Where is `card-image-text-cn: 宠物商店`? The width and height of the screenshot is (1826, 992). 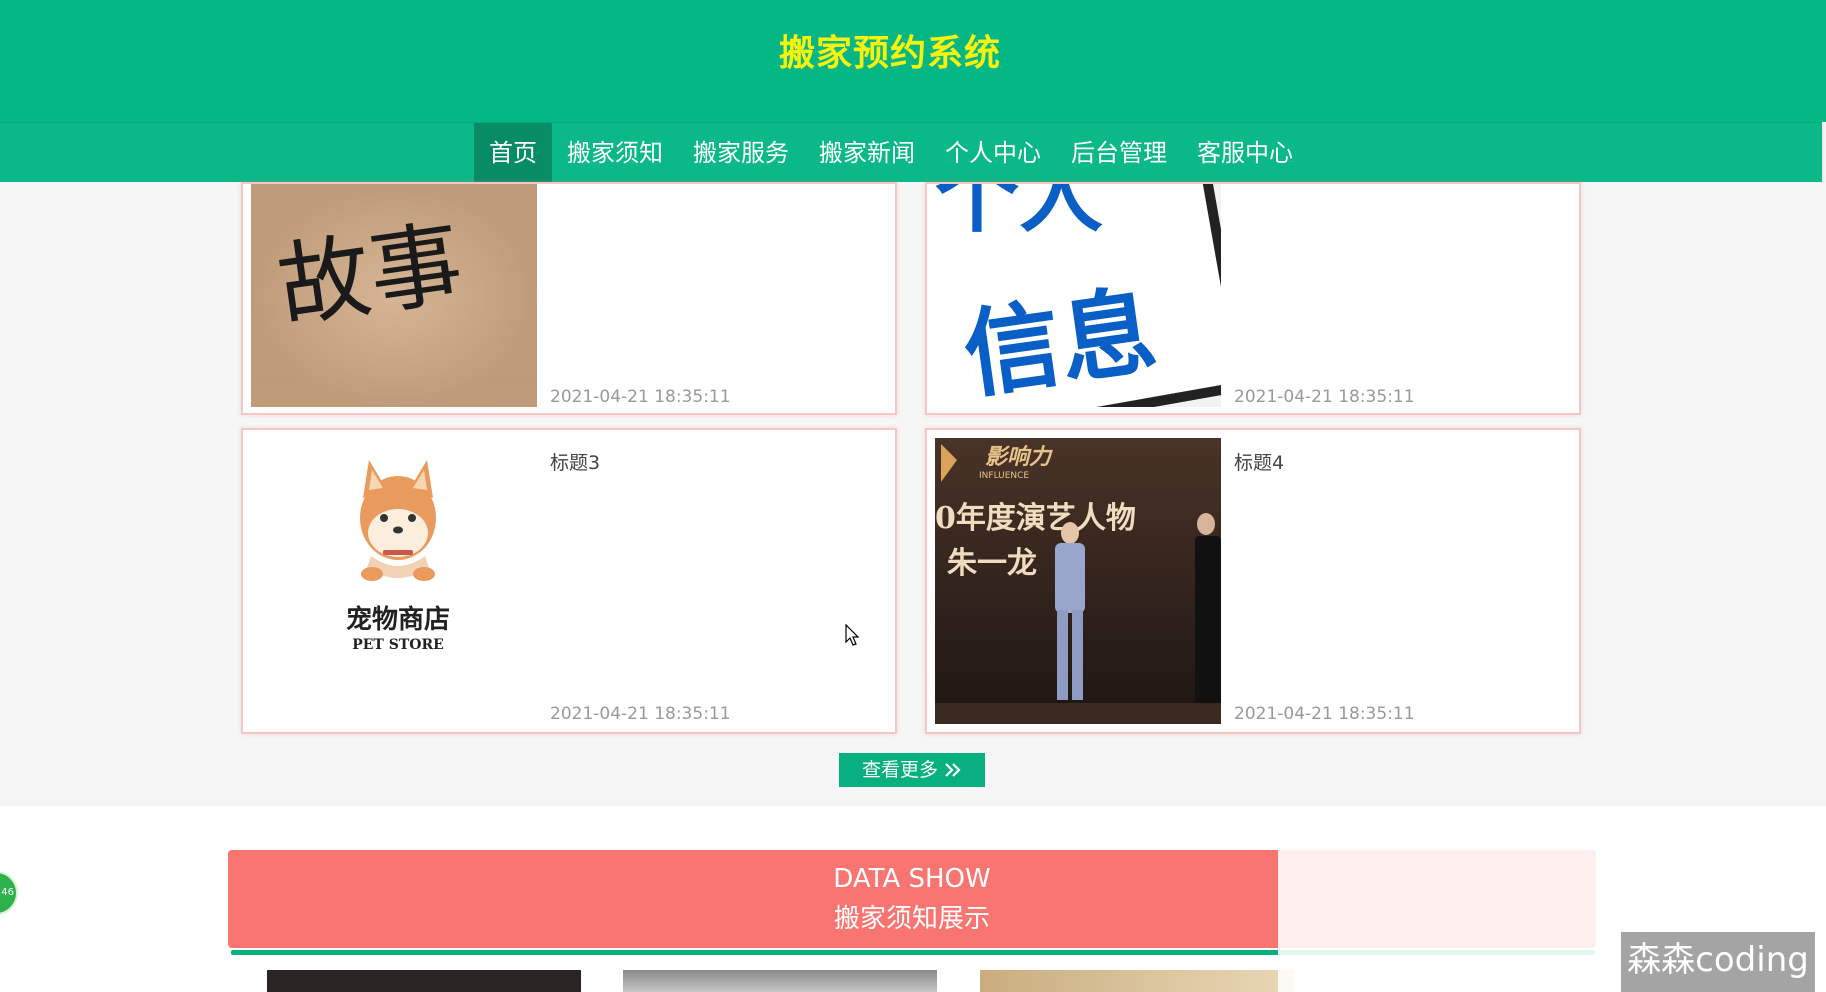 card-image-text-cn: 宠物商店 is located at coordinates (398, 619).